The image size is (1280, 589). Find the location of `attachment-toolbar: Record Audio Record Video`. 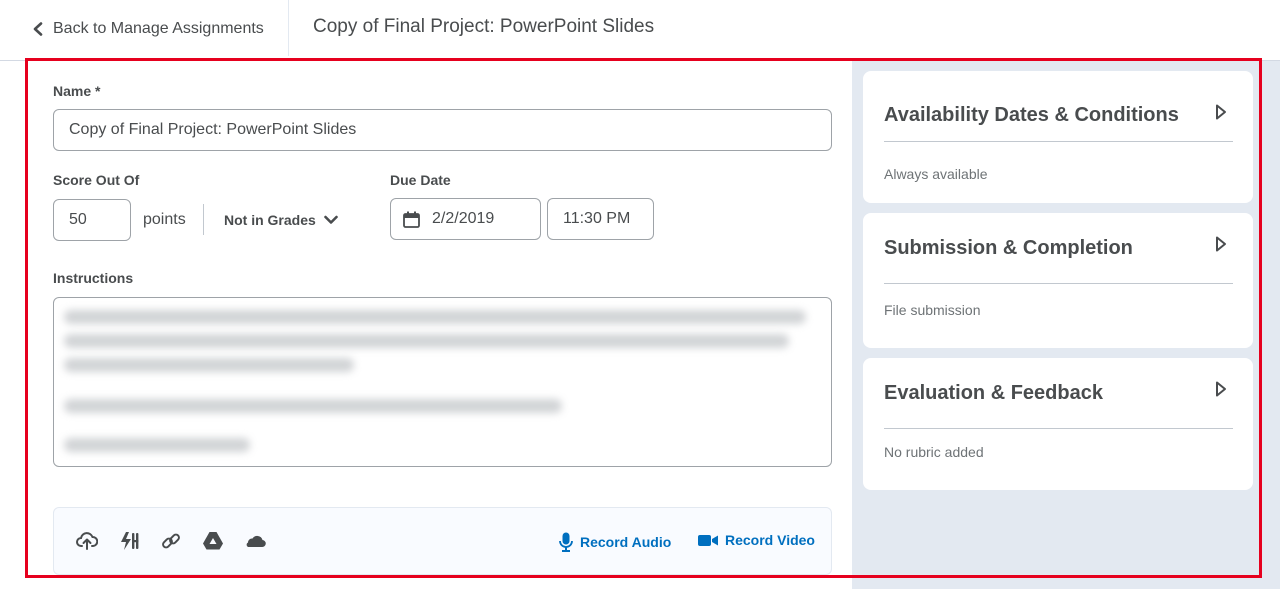

attachment-toolbar: Record Audio Record Video is located at coordinates (442, 541).